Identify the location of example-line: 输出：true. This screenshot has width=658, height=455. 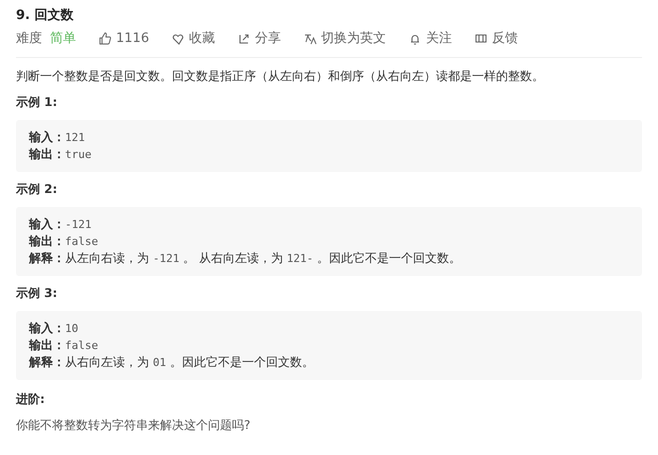
(60, 154).